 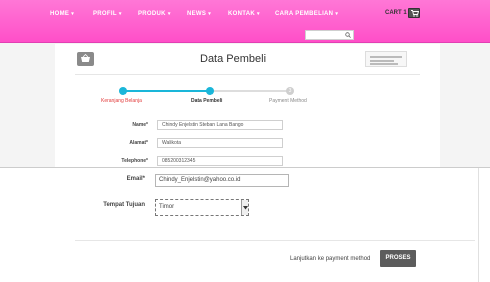 What do you see at coordinates (134, 161) in the screenshot?
I see `telephone-label: Telephone*` at bounding box center [134, 161].